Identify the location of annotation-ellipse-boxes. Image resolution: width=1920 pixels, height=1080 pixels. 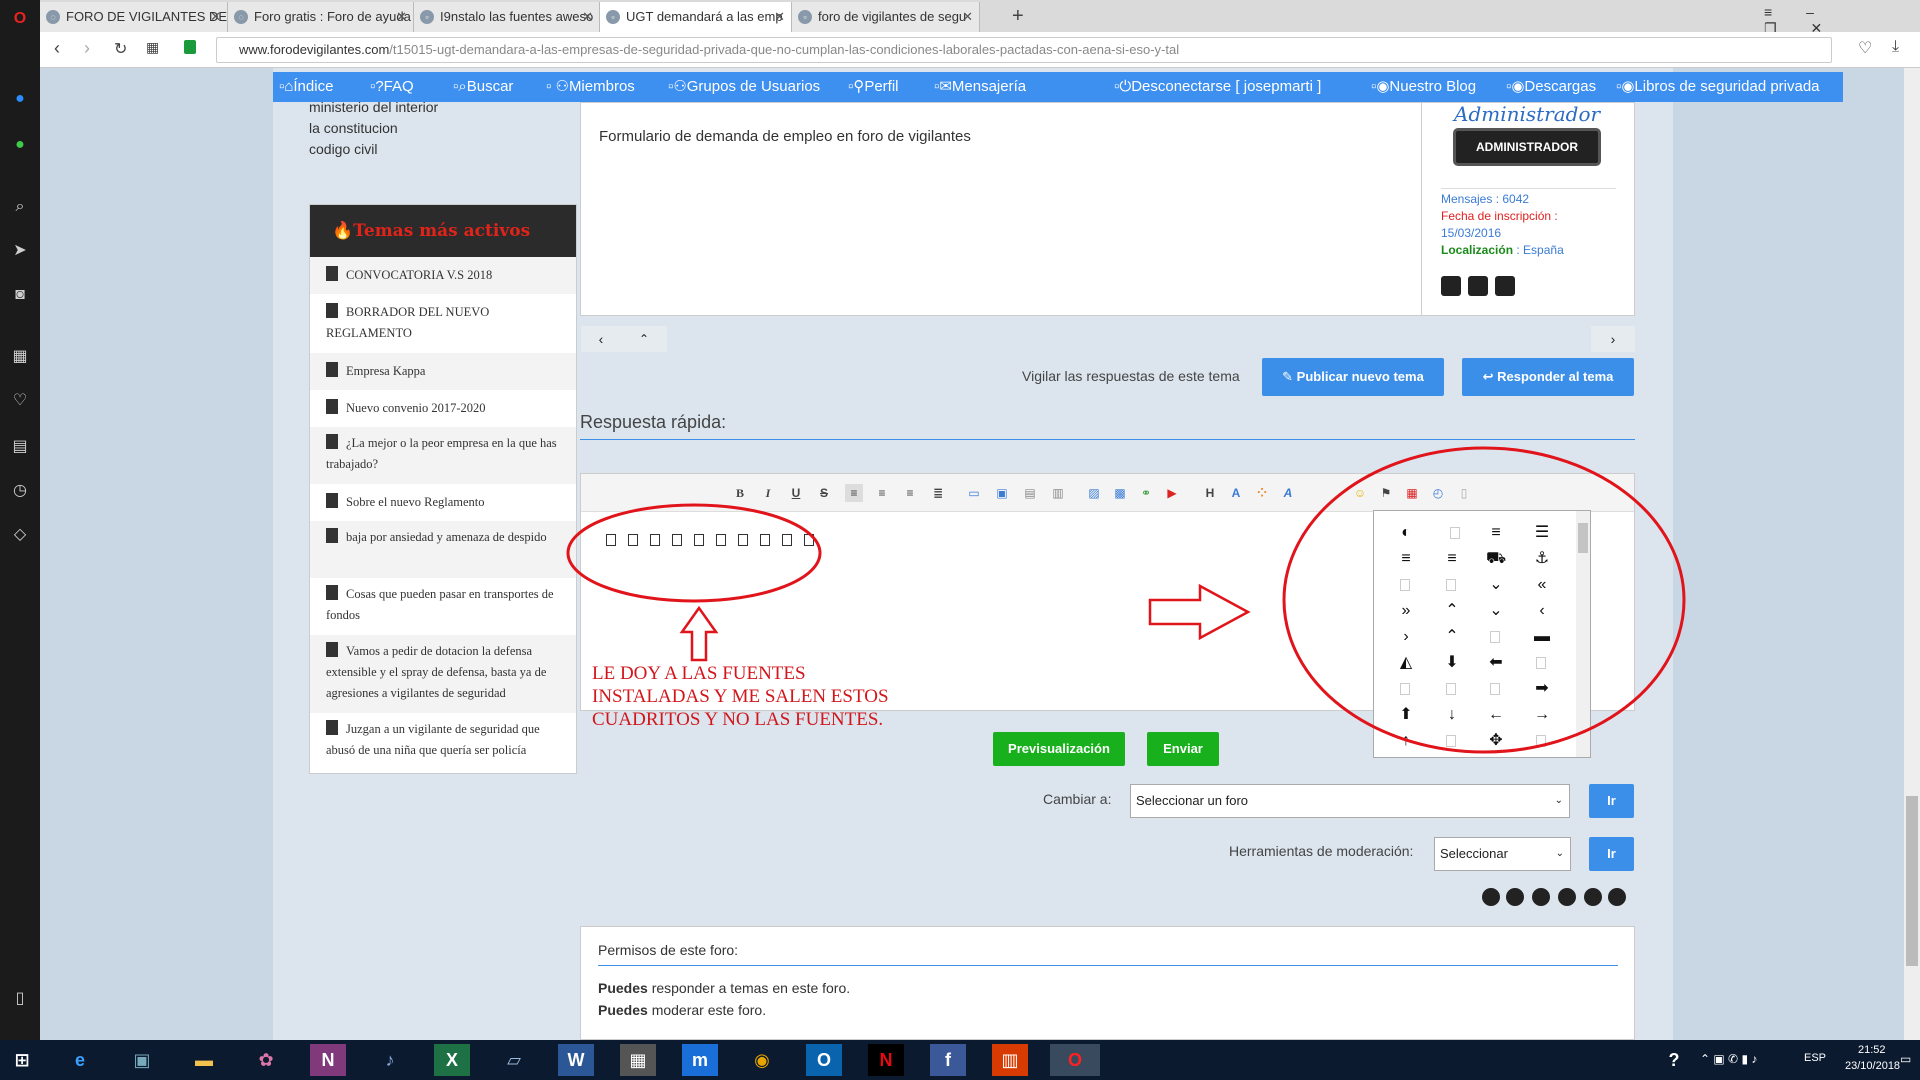
(694, 553).